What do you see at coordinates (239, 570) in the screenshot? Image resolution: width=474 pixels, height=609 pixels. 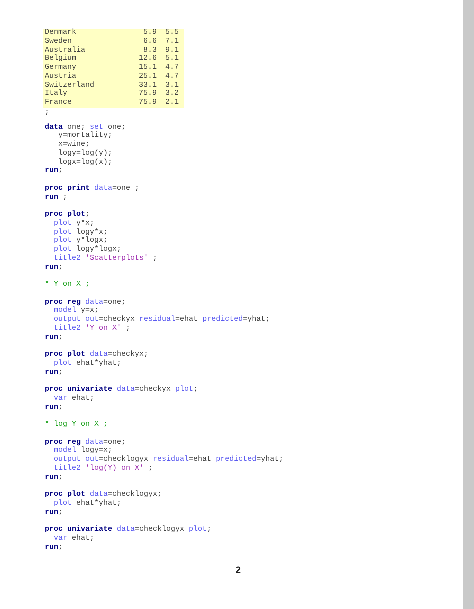 I see `page-number: 2` at bounding box center [239, 570].